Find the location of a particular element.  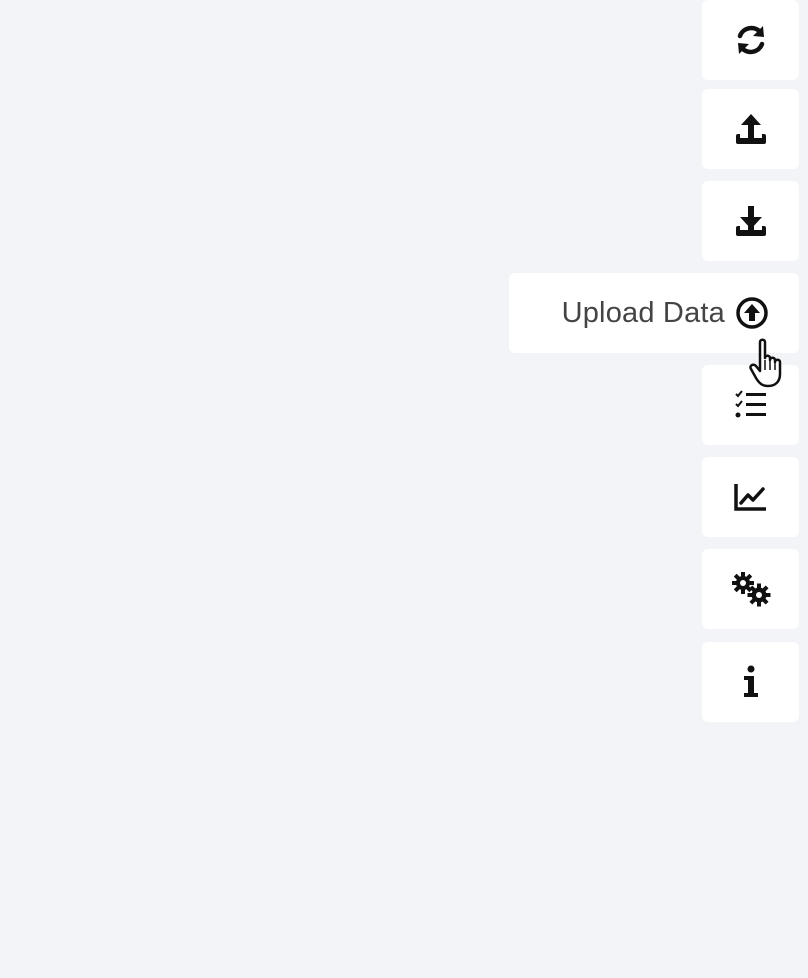

settings-button is located at coordinates (750, 589).